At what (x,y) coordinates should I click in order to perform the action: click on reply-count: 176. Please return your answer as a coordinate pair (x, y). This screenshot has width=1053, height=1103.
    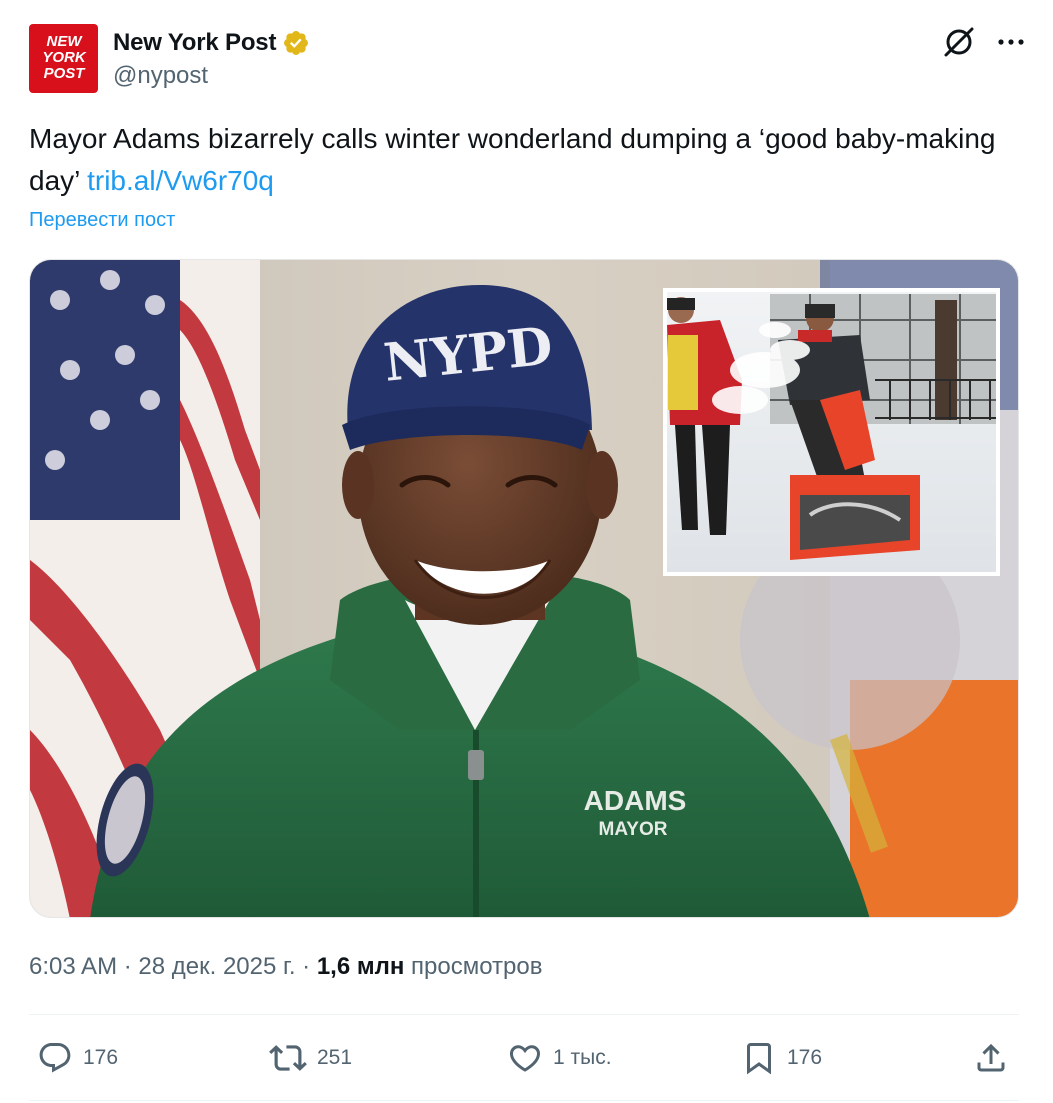
    Looking at the image, I should click on (101, 1057).